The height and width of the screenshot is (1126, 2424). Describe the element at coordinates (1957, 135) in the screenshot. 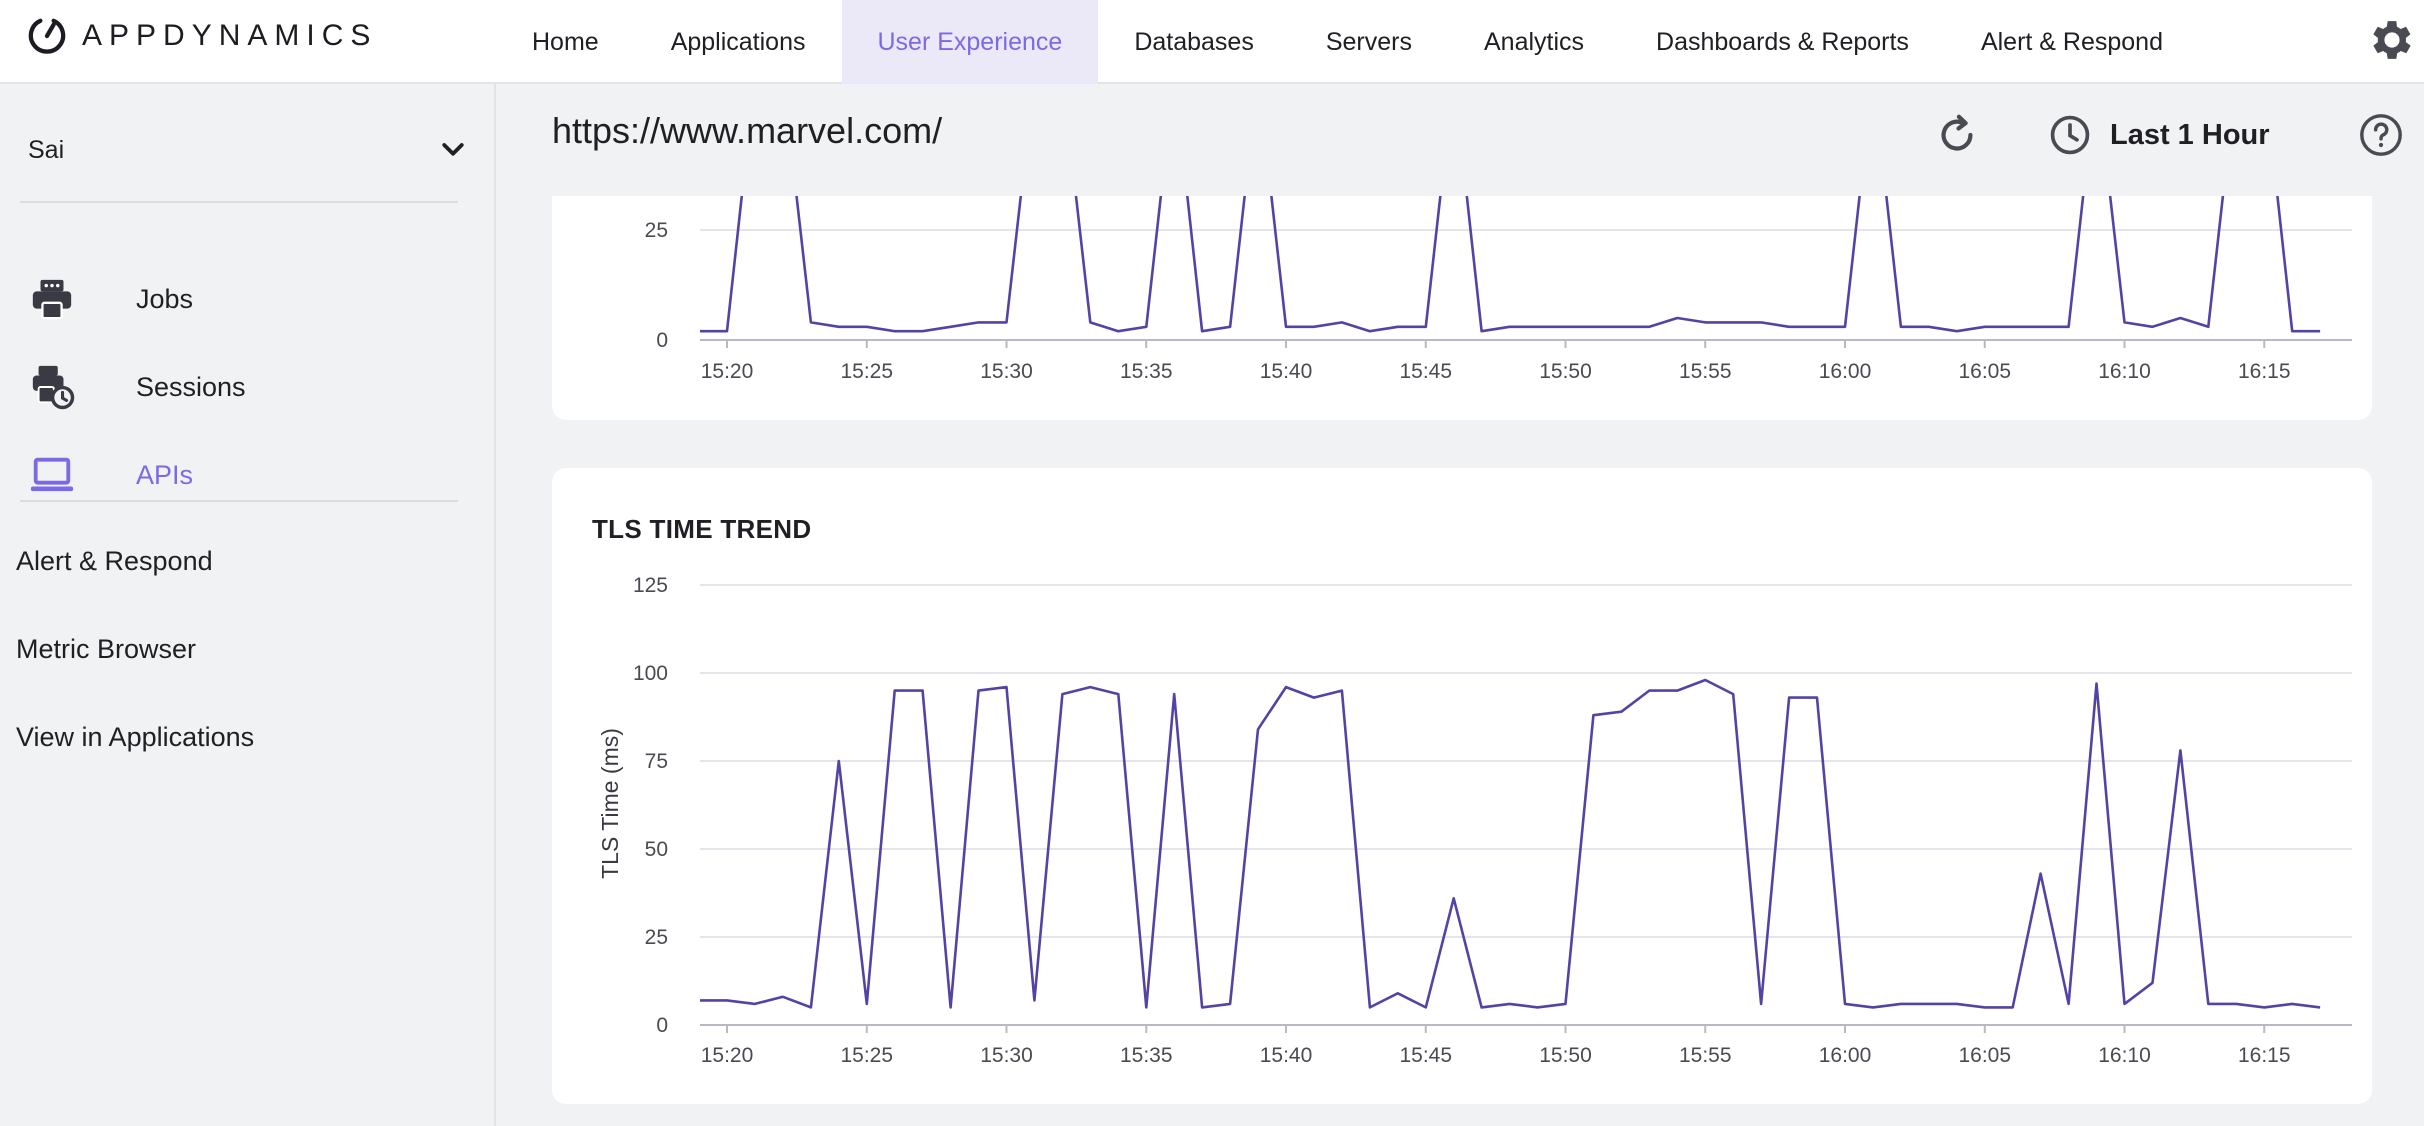

I see `refresh-icon` at that location.